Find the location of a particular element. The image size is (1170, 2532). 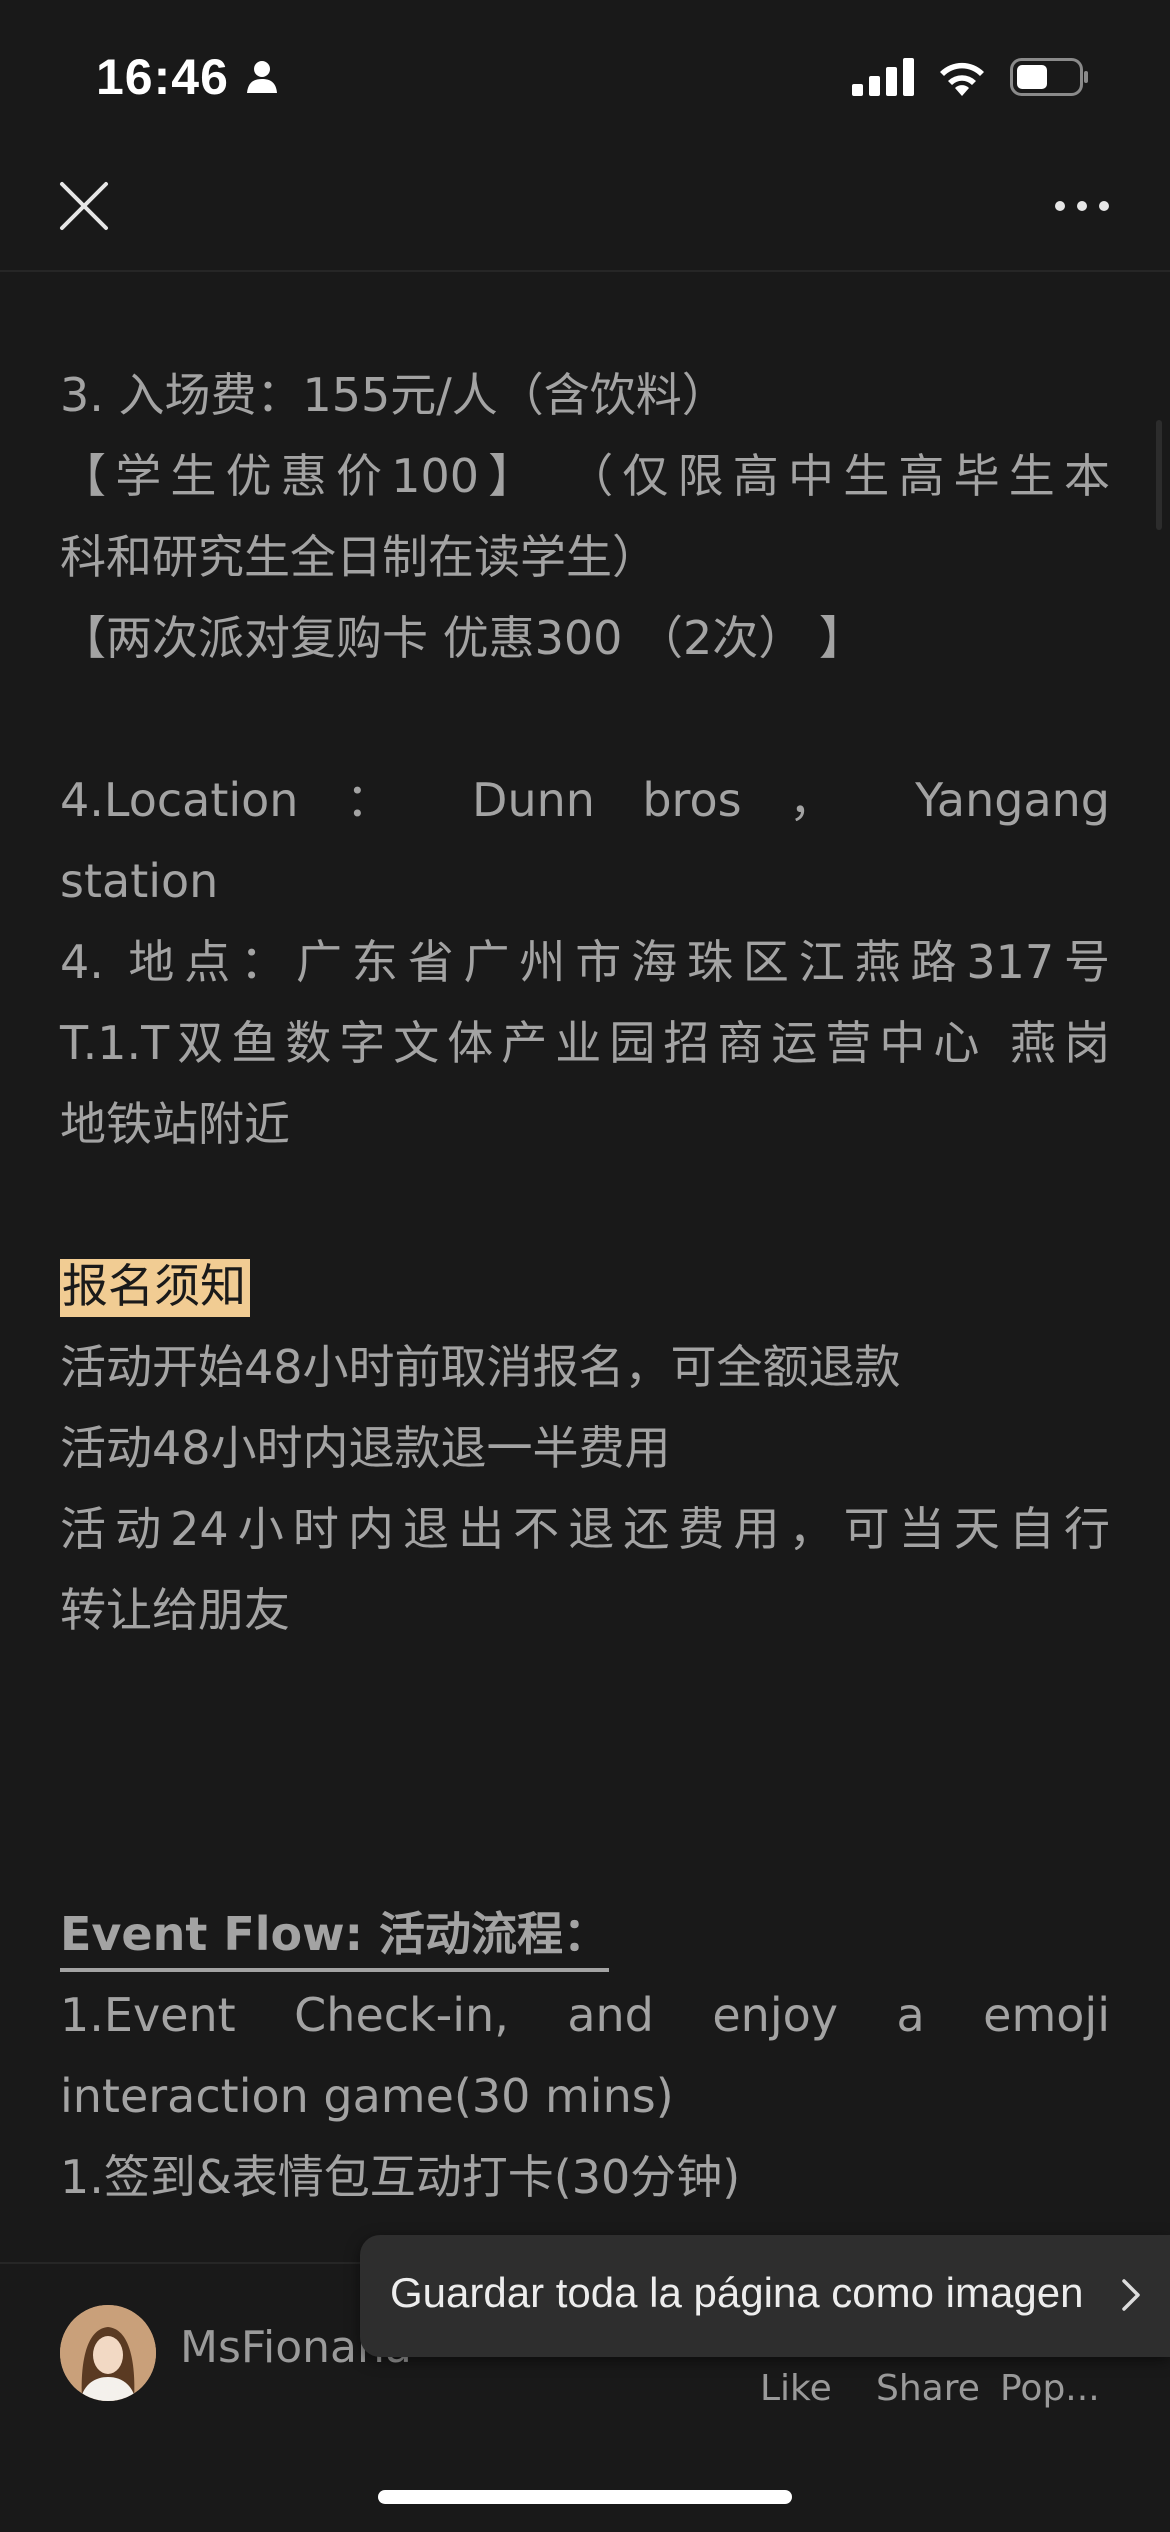

text-line: 转让给朋友 is located at coordinates (175, 1610).